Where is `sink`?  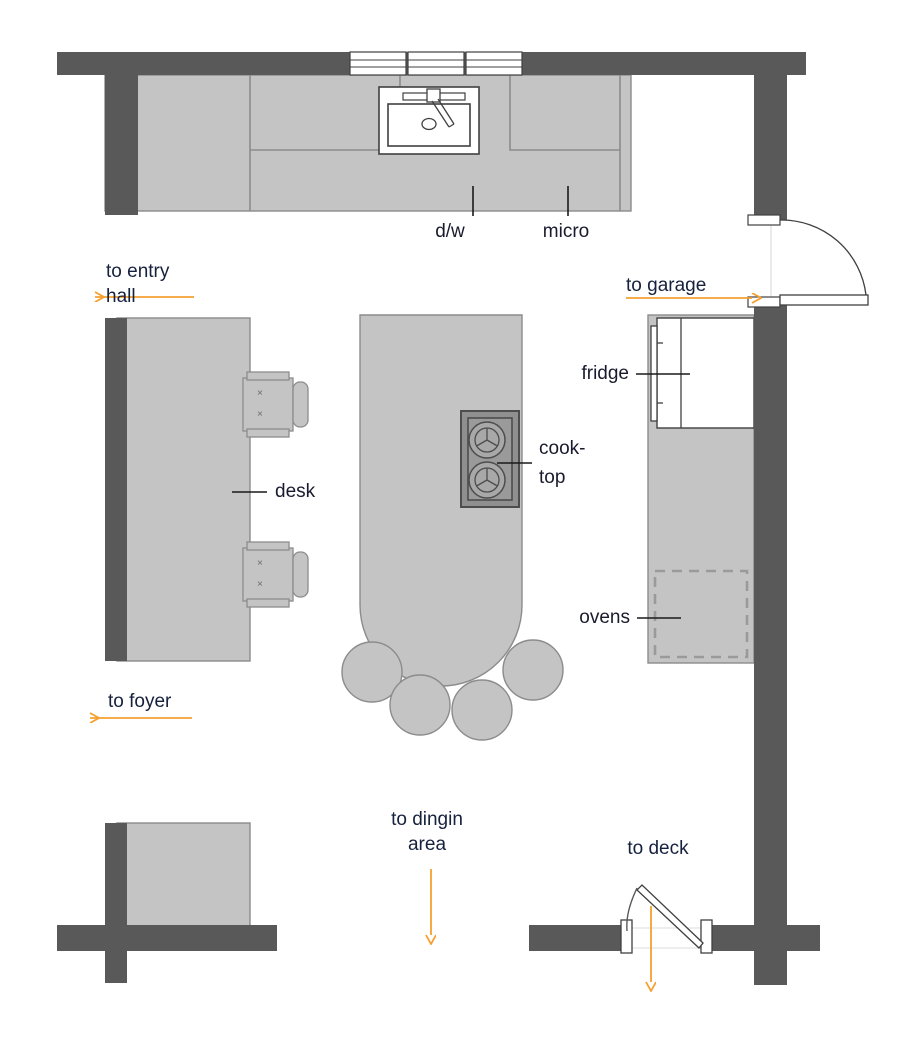 sink is located at coordinates (429, 120).